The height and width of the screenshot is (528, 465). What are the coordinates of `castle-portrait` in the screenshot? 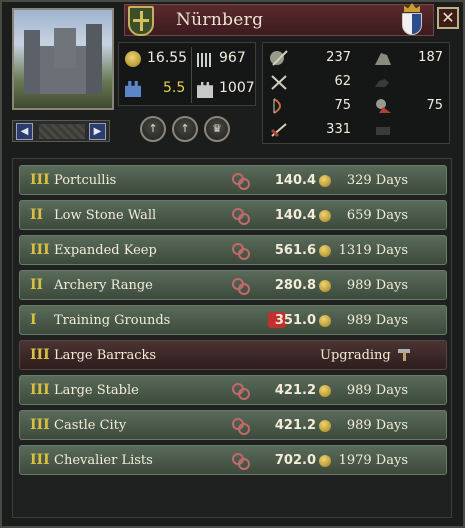 It's located at (63, 59).